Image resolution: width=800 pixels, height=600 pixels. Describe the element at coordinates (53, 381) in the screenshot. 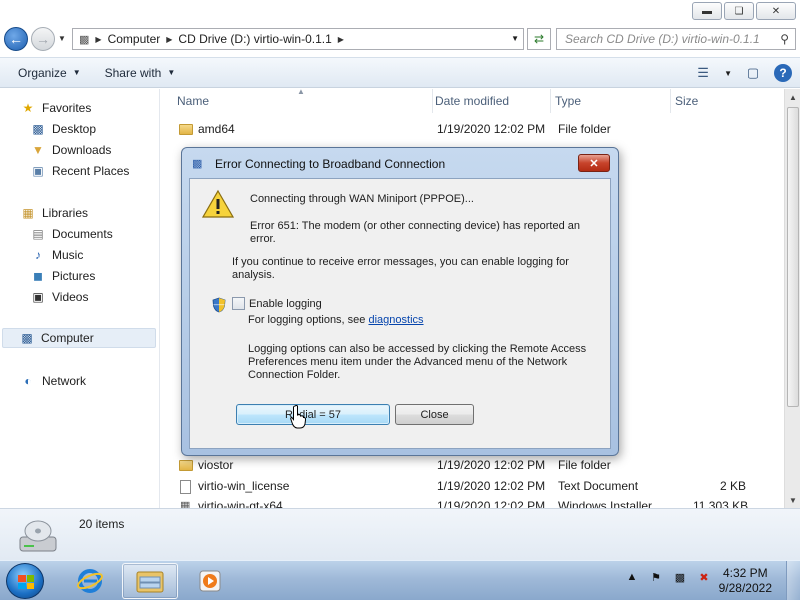

I see `nav-network: ◐ Network` at that location.